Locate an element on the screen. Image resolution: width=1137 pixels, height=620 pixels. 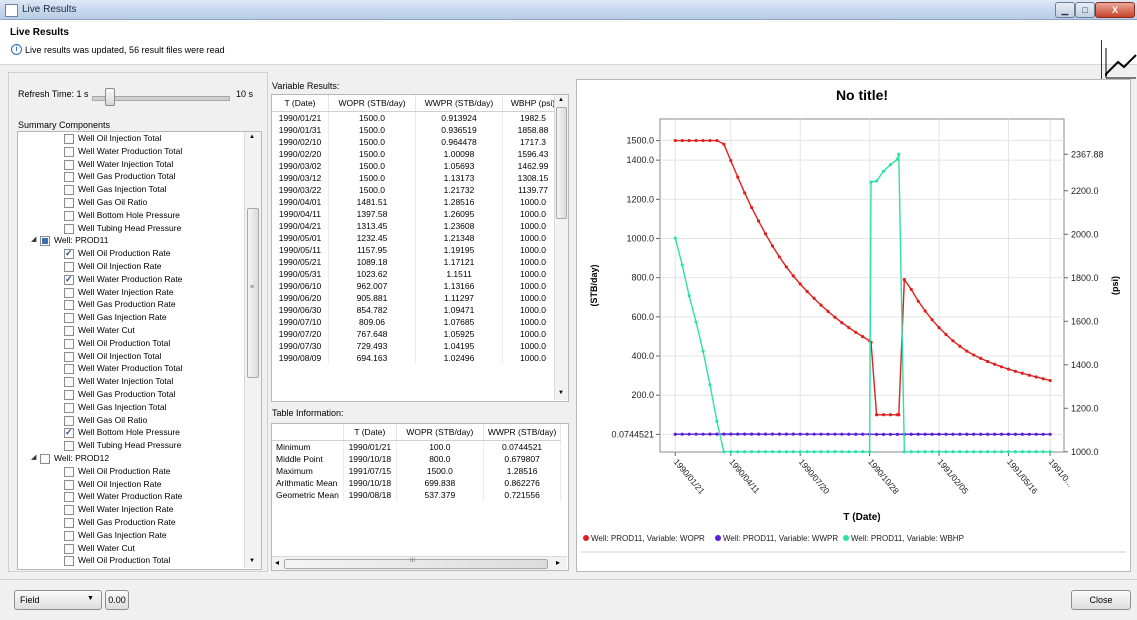
table-row: 1990/03/221500.01.217321139.77 is located at coordinates (418, 190).